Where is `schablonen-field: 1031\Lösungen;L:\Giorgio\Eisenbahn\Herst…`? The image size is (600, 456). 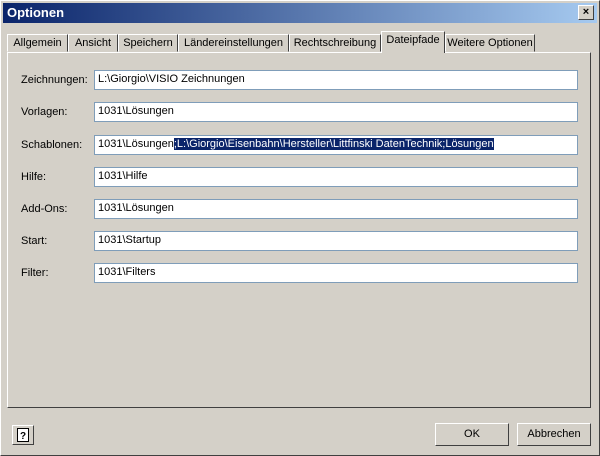
schablonen-field: 1031\Lösungen;L:\Giorgio\Eisenbahn\Herst… is located at coordinates (336, 145).